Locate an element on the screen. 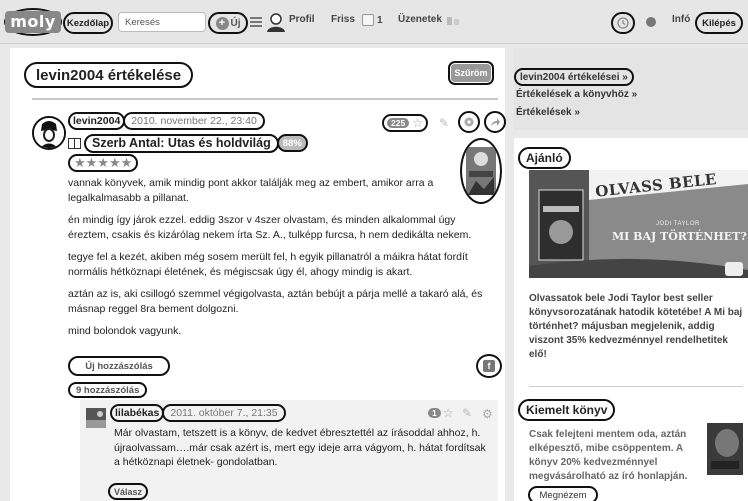  rating-percent-badge: 88% is located at coordinates (292, 143).